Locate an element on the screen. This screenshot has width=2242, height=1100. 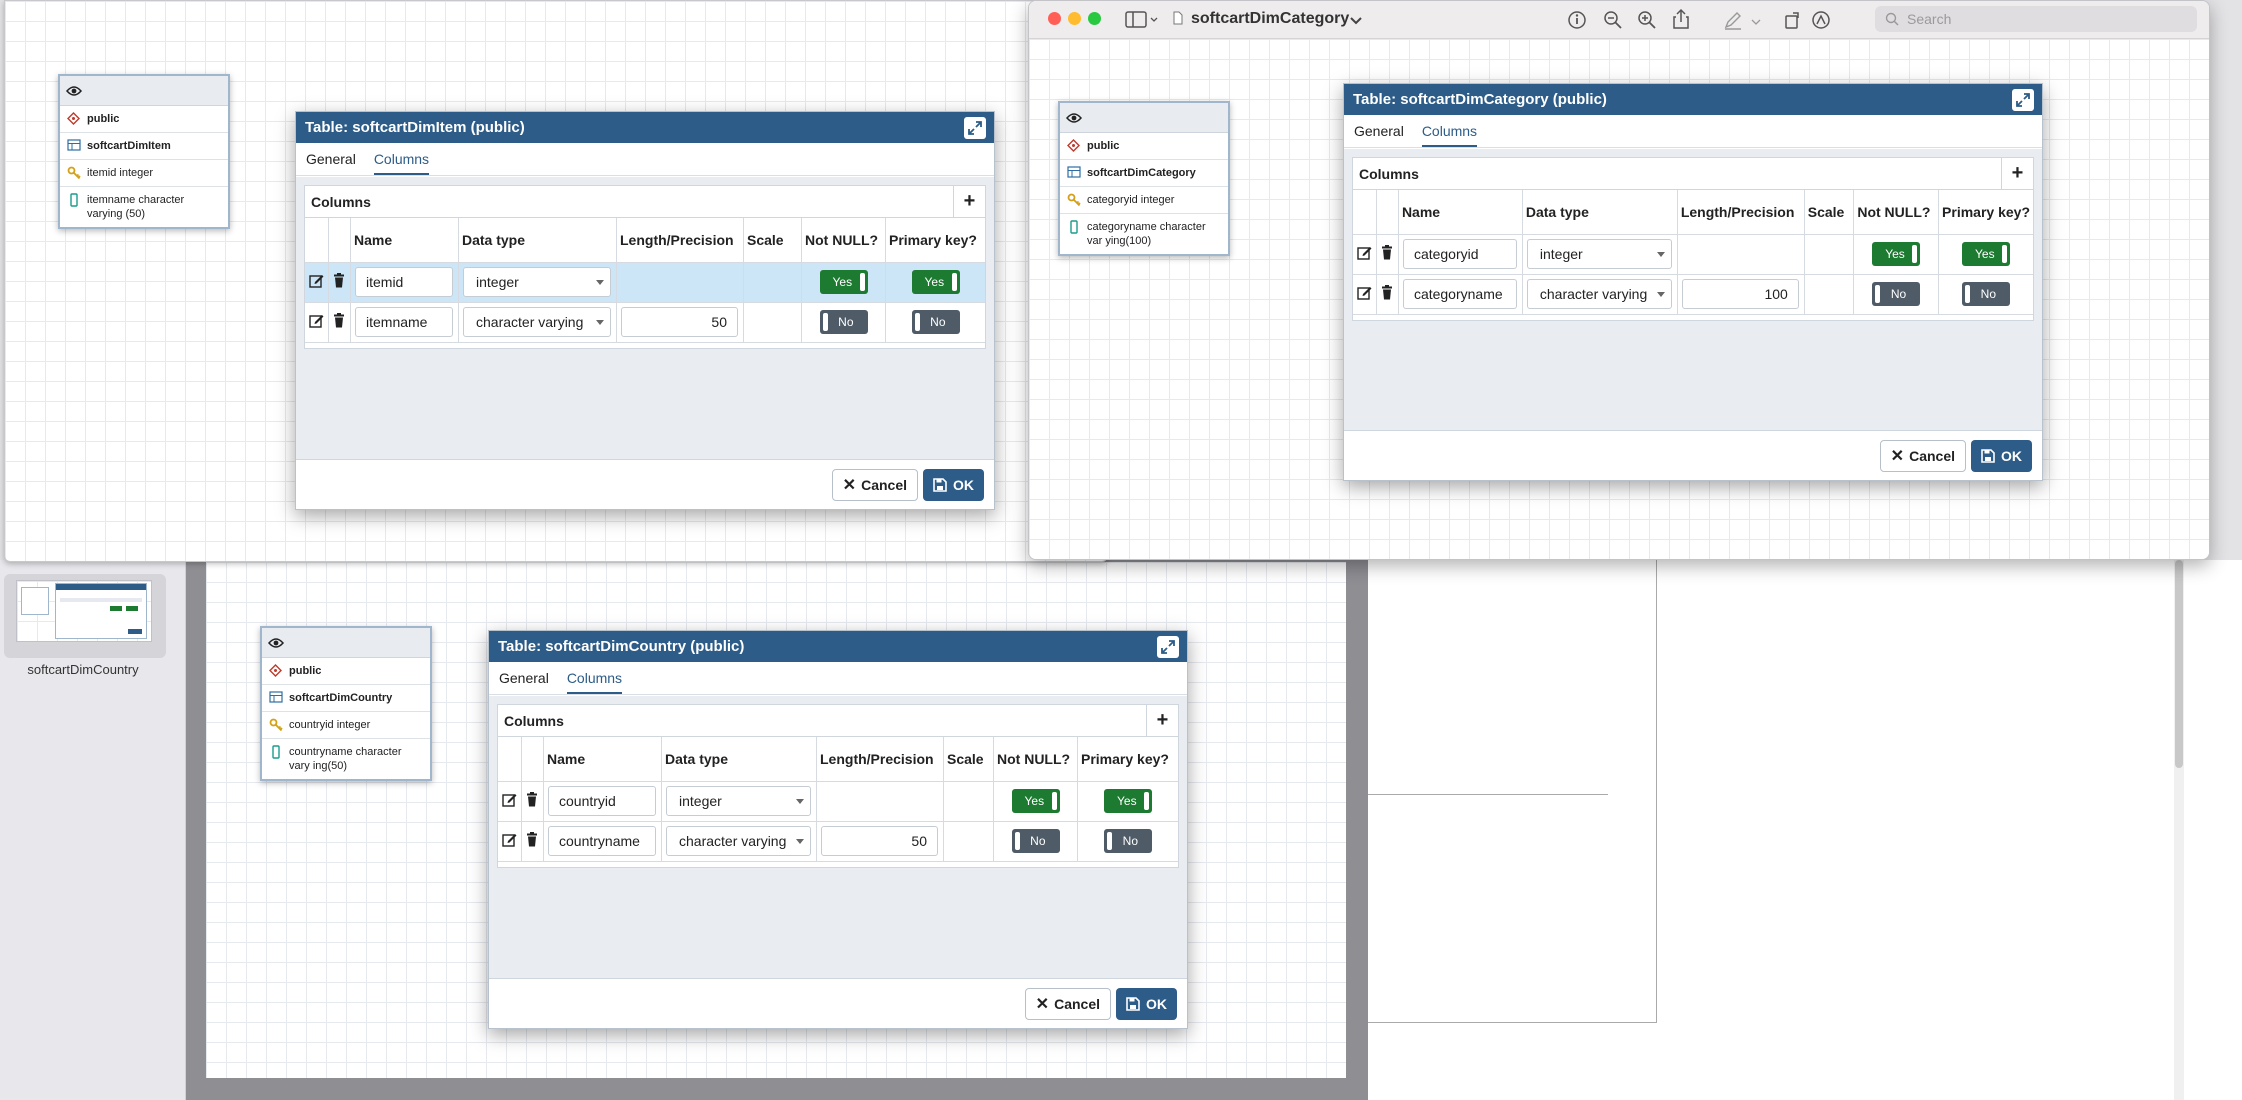
dialog-titlebar: Table: softcartDimCountry (public) is located at coordinates (838, 646).